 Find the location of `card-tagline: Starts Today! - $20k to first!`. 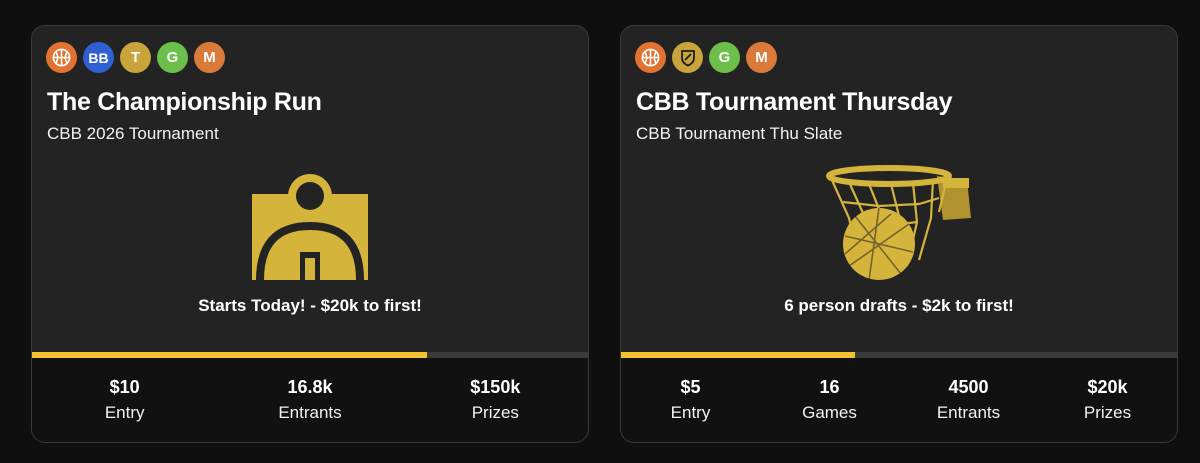

card-tagline: Starts Today! - $20k to first! is located at coordinates (310, 305).